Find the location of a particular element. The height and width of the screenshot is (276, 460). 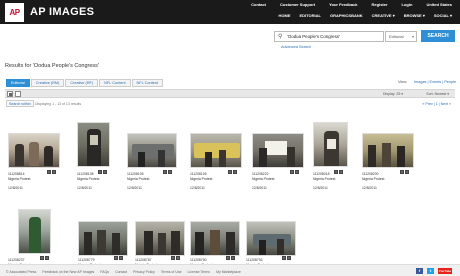

advanced-search-link: Advanced Search is located at coordinates (296, 47).